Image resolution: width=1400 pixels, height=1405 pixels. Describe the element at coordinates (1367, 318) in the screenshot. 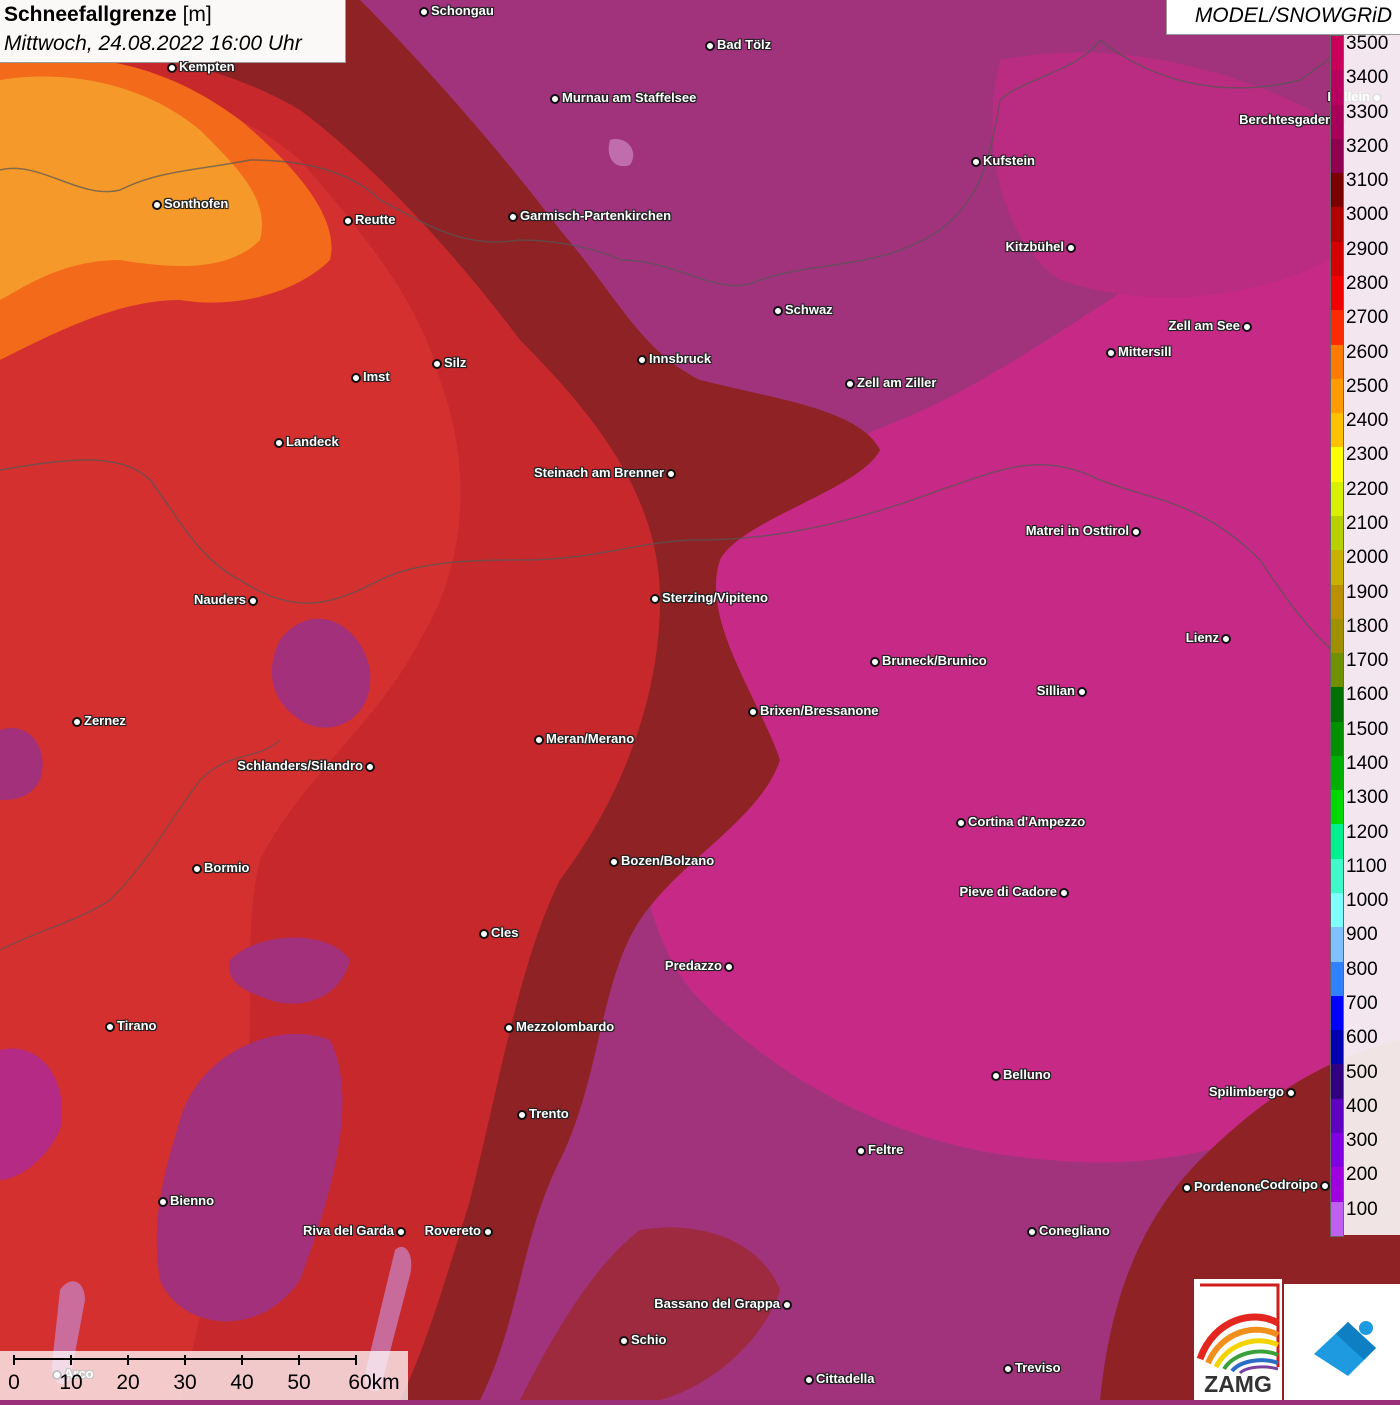

I see `legend-label-2700: 2700` at that location.